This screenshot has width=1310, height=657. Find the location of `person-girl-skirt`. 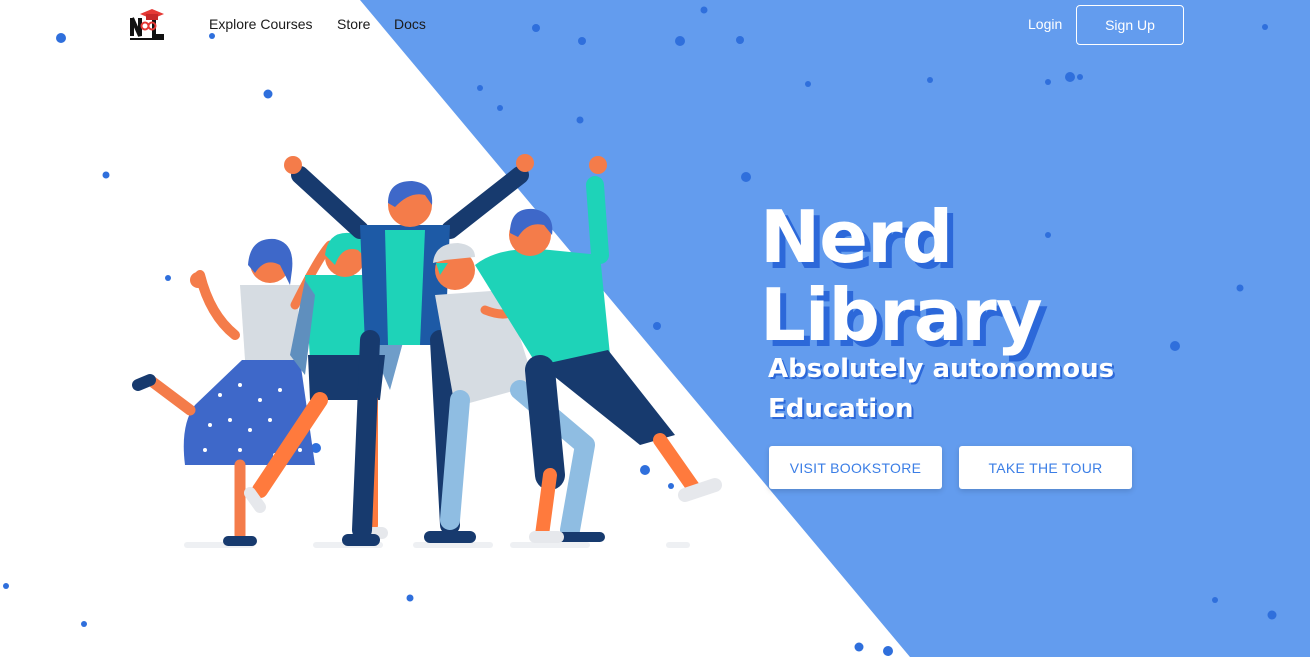

person-girl-skirt is located at coordinates (223, 392).